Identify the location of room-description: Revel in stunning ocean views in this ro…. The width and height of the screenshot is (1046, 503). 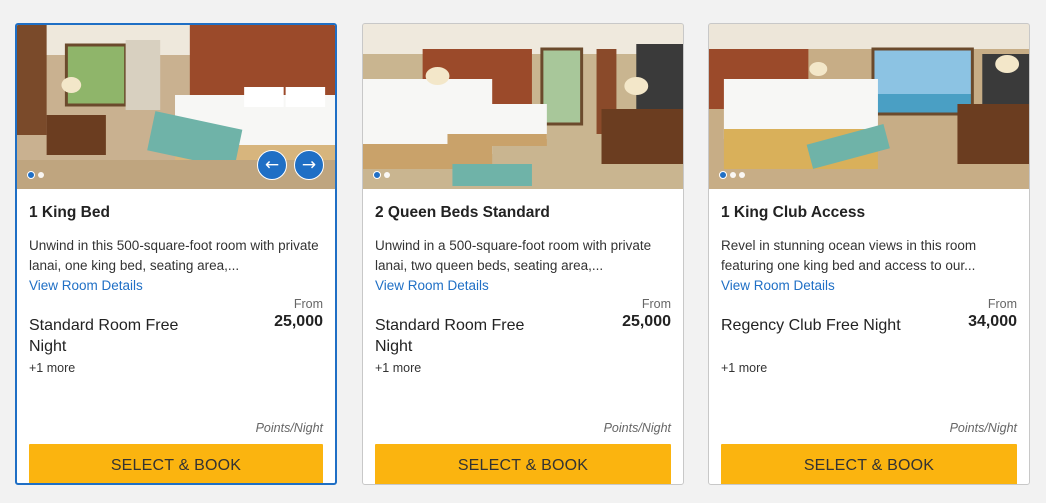
(849, 255).